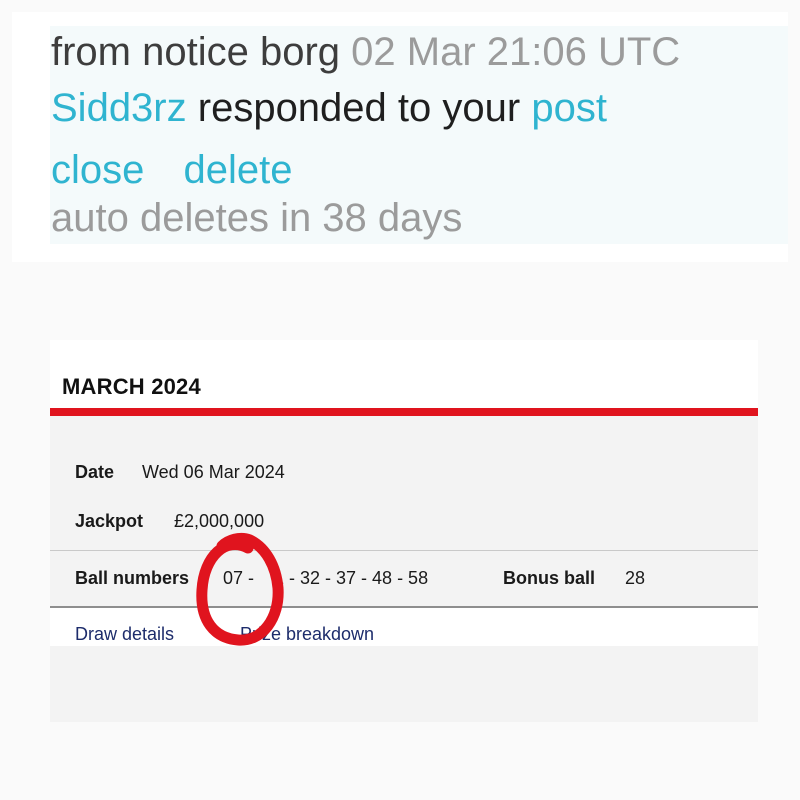 The image size is (800, 800). Describe the element at coordinates (241, 52) in the screenshot. I see `sender-name: notice borg` at that location.